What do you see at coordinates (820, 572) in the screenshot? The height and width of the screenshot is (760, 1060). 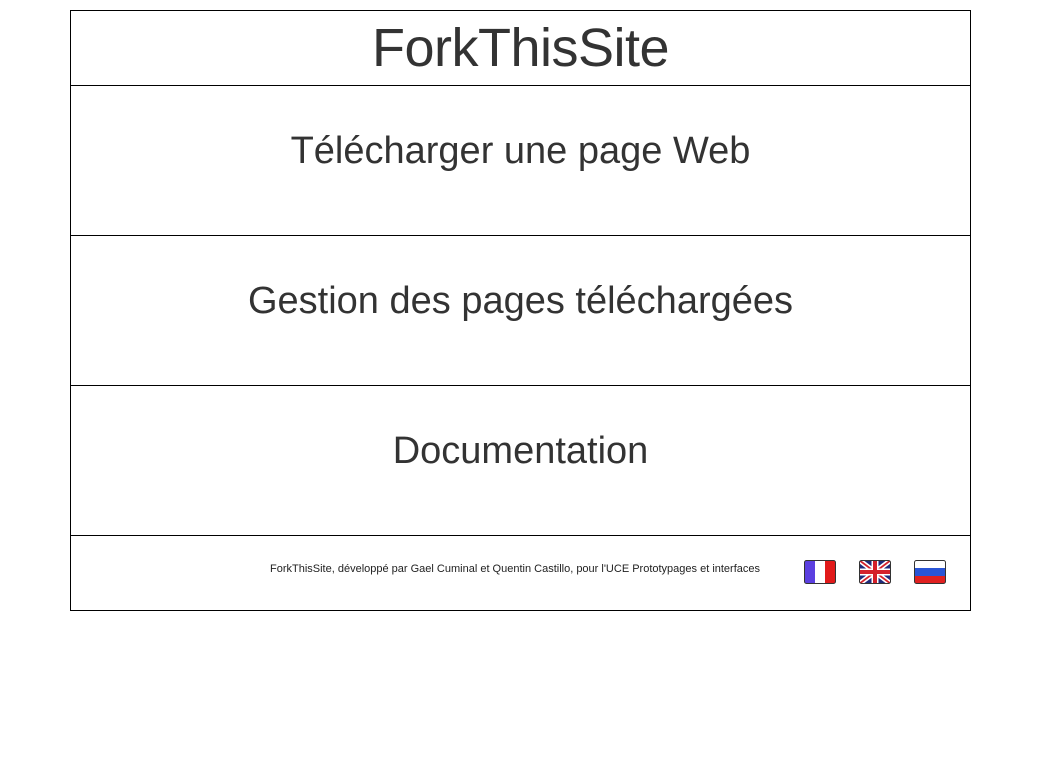 I see `flag-fr-icon` at bounding box center [820, 572].